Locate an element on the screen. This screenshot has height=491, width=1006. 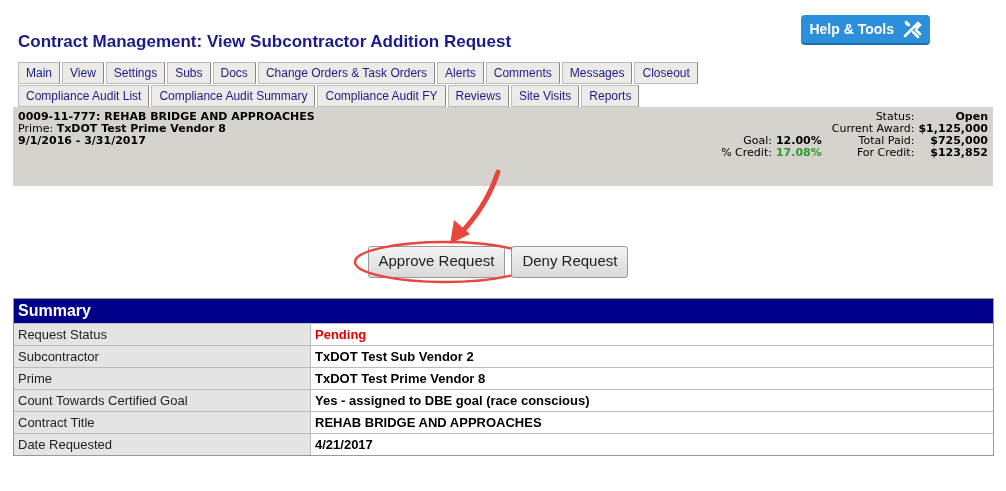
tab: Alerts is located at coordinates (460, 72).